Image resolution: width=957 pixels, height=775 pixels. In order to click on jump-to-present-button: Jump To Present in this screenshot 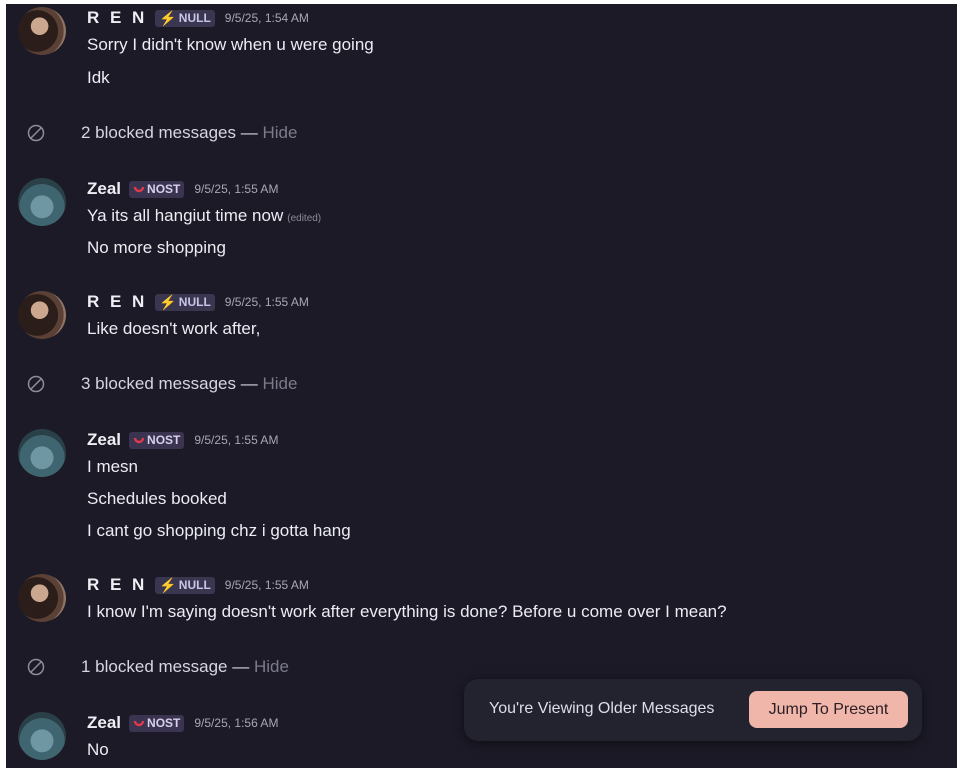, I will do `click(828, 709)`.